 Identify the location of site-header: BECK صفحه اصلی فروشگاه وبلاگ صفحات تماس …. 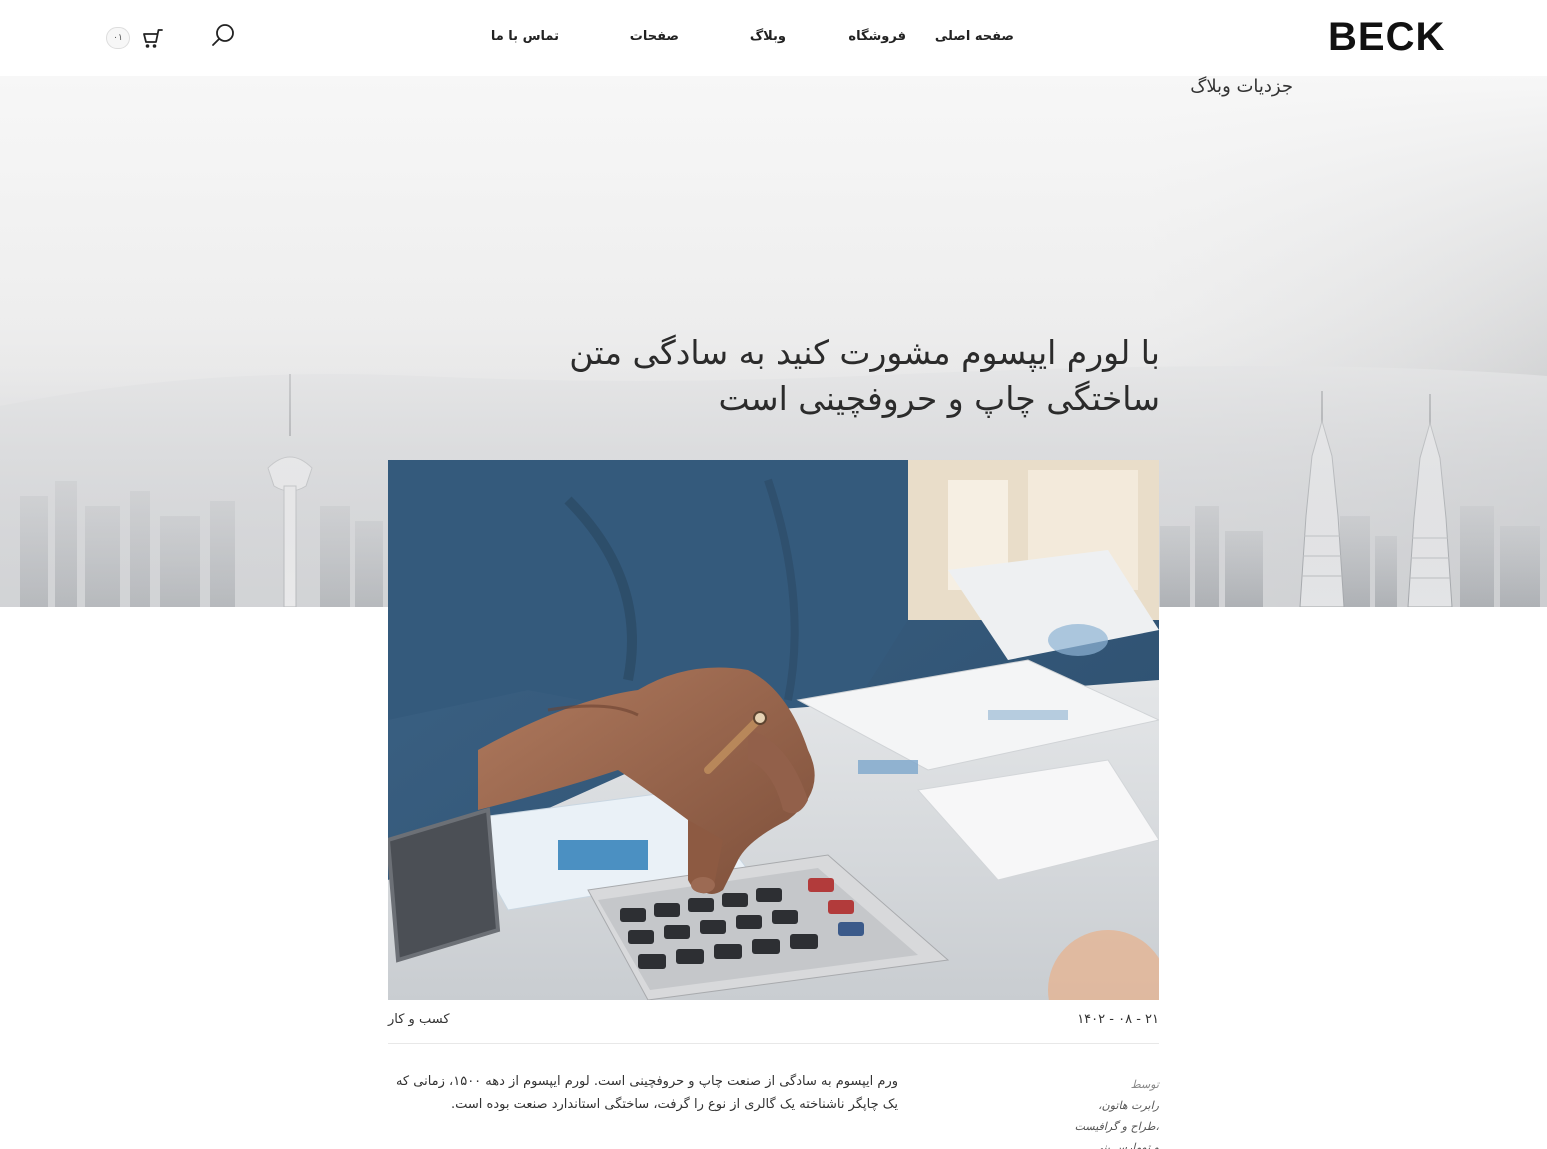
(773, 38).